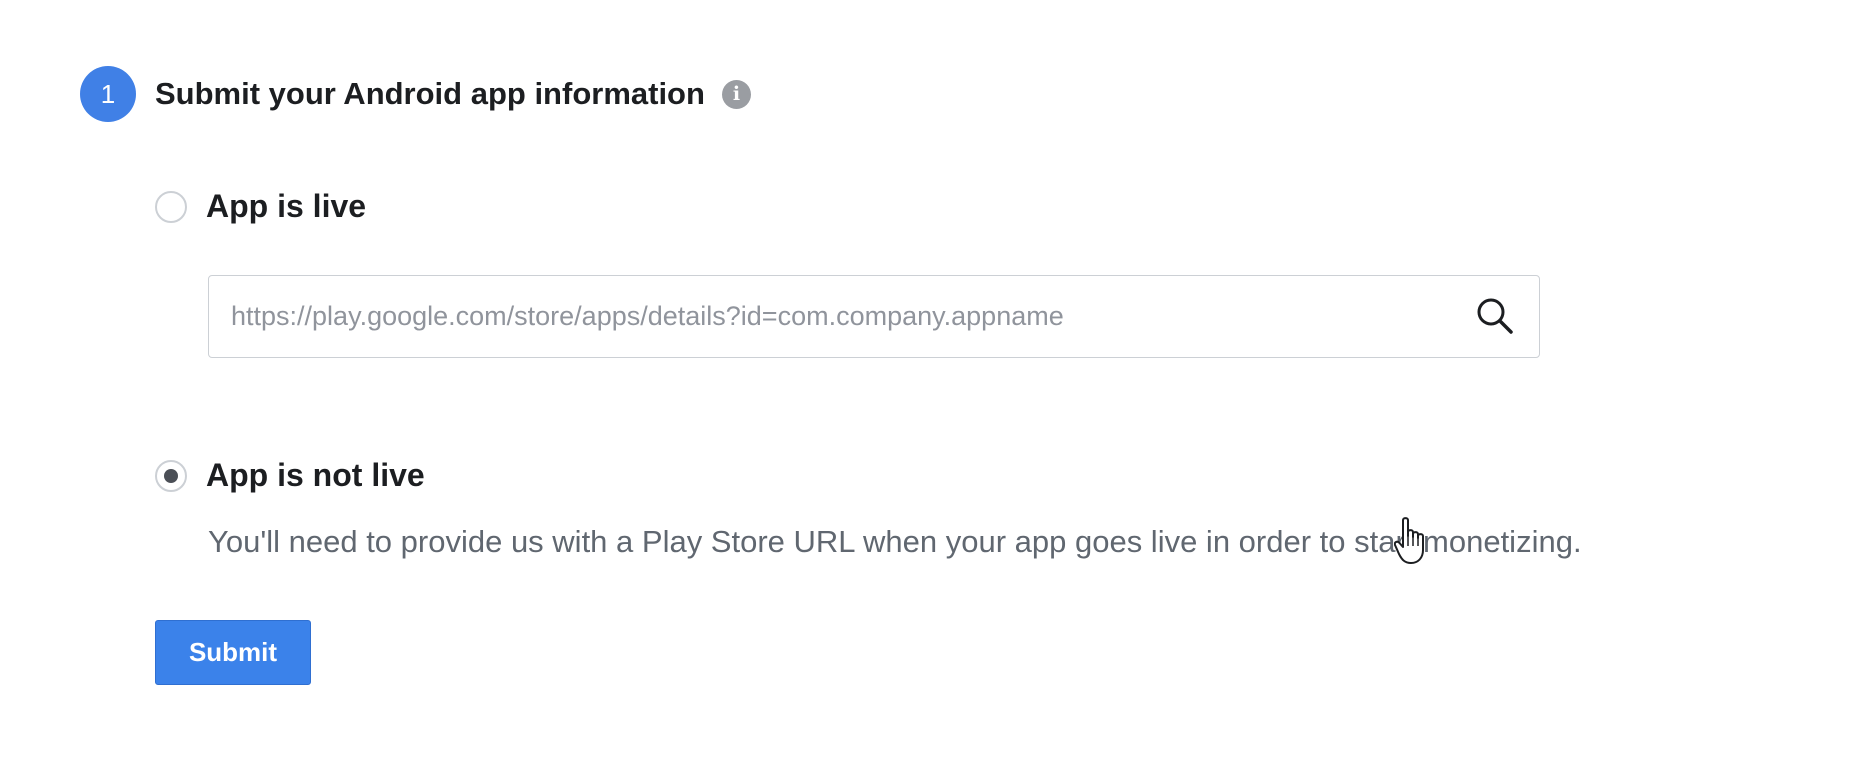  What do you see at coordinates (736, 94) in the screenshot?
I see `info-icon: i` at bounding box center [736, 94].